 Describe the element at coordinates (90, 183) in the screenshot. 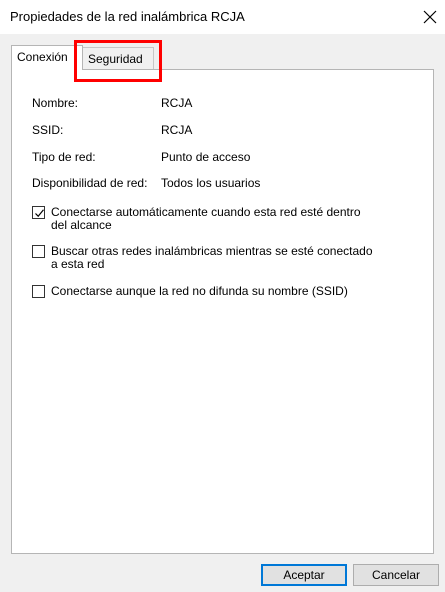

I see `availability-label: Disponibilidad de red:` at that location.